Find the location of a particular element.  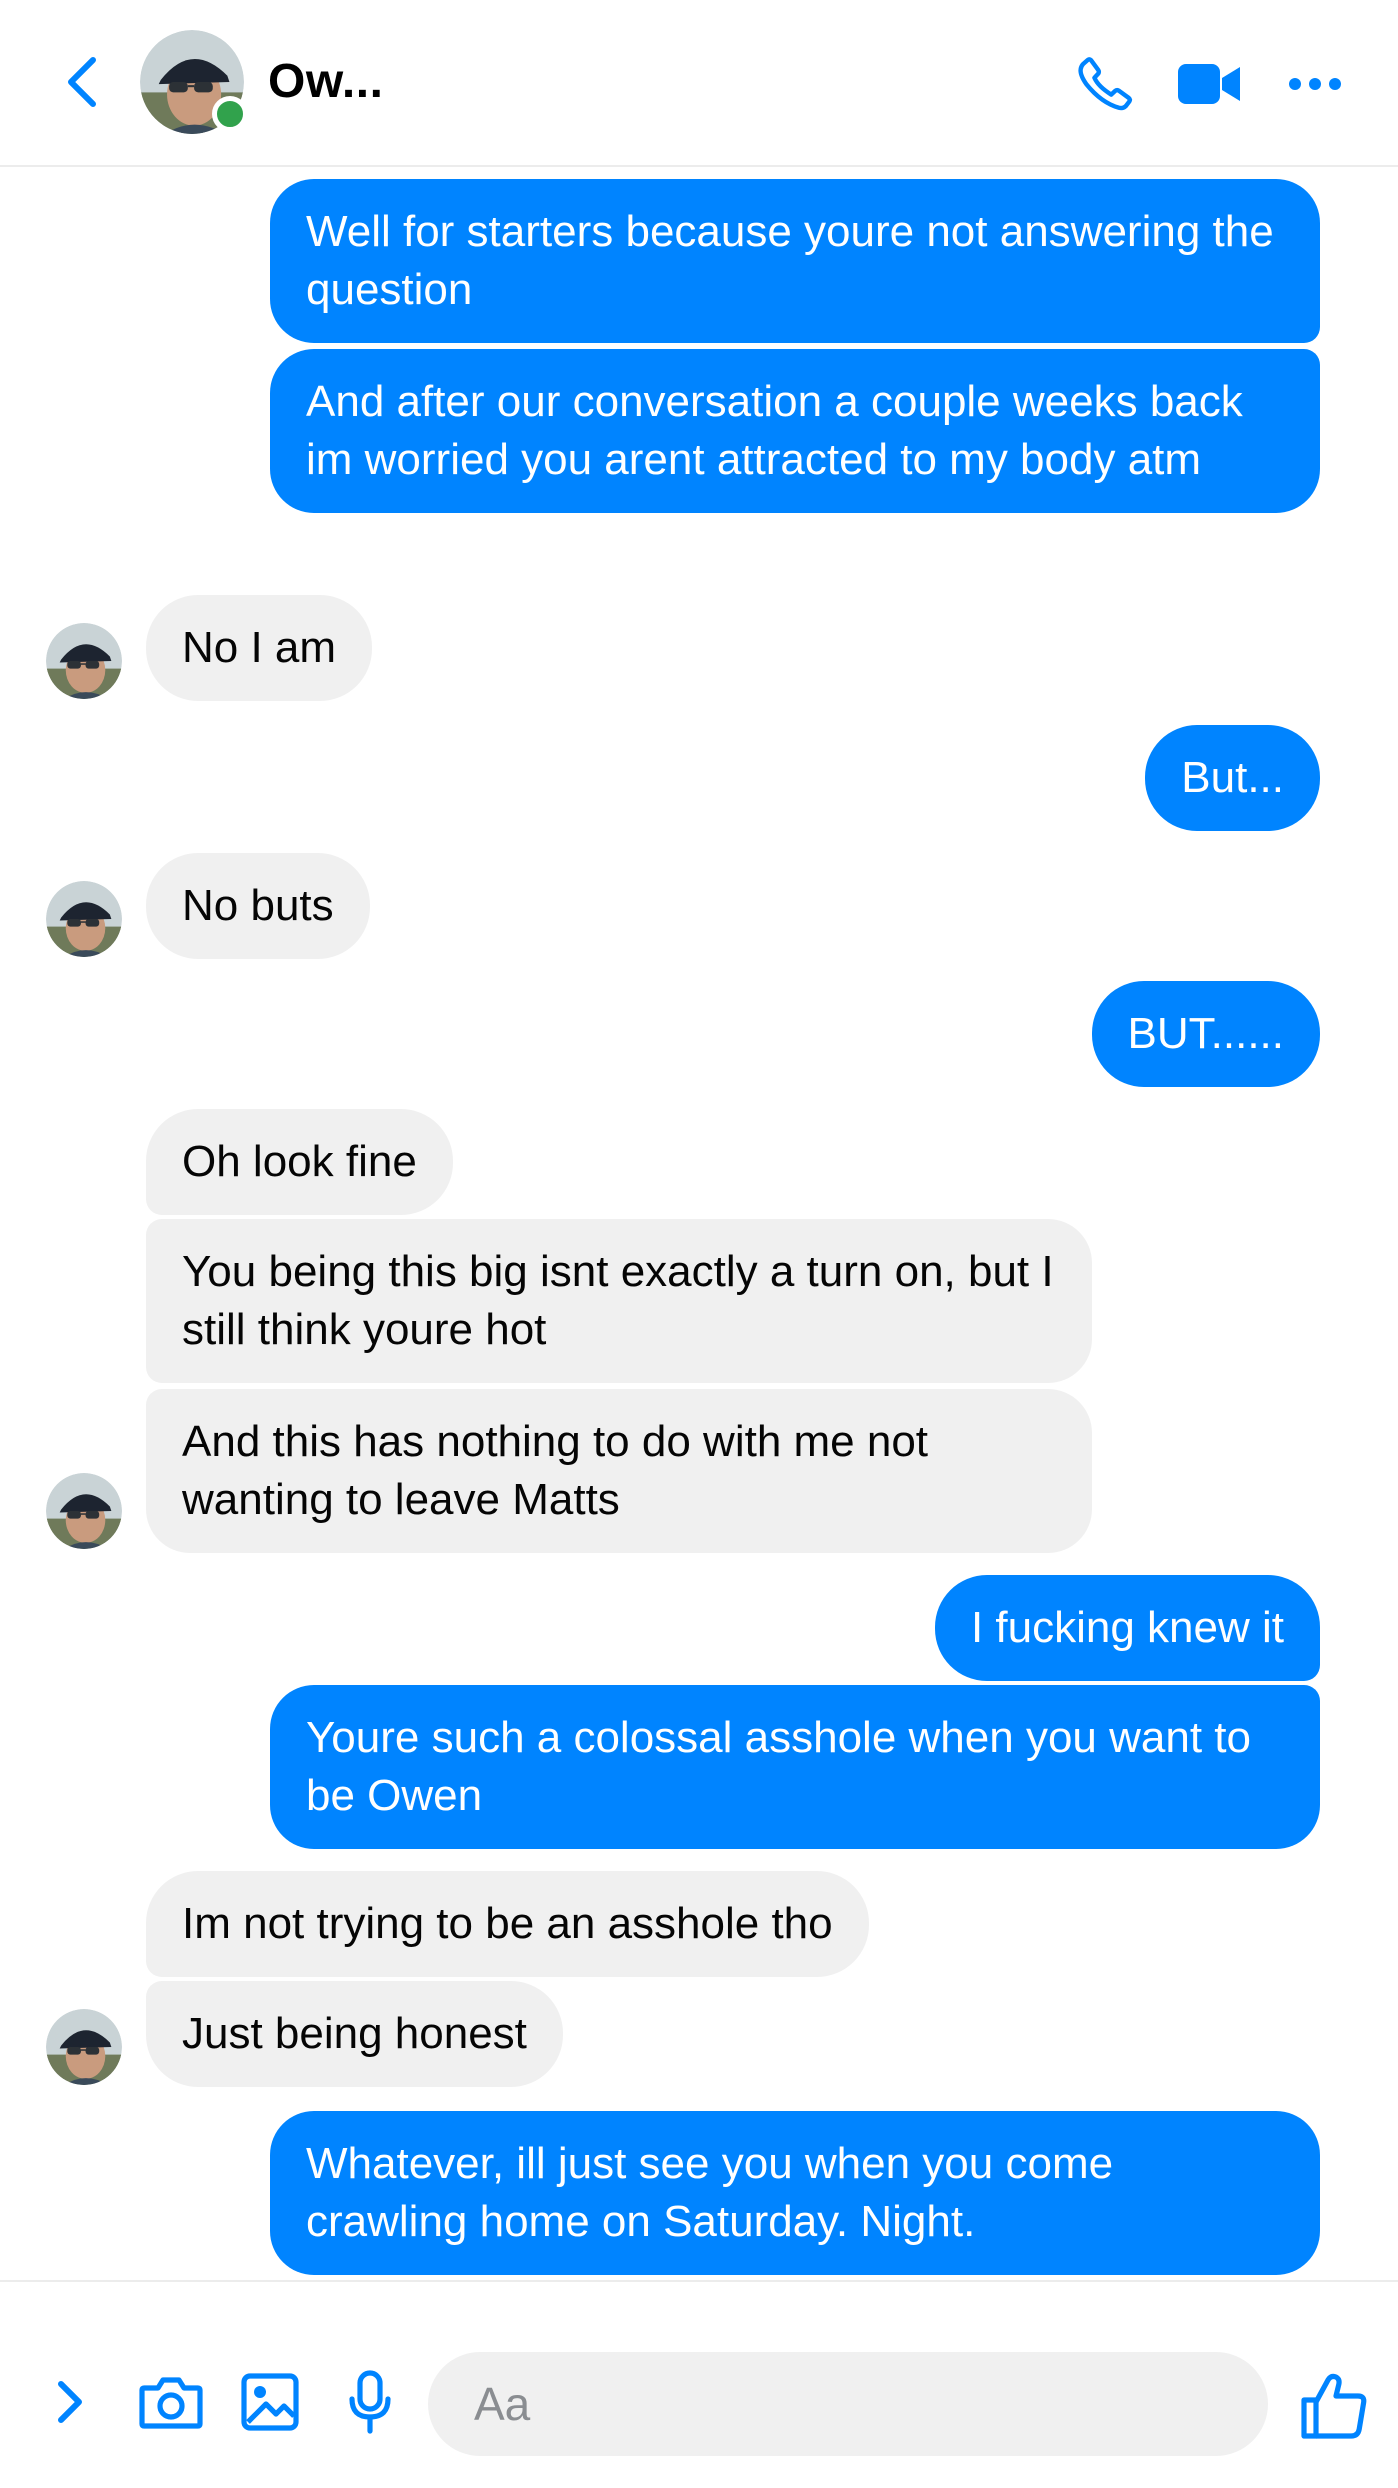

message-input is located at coordinates (848, 2404).